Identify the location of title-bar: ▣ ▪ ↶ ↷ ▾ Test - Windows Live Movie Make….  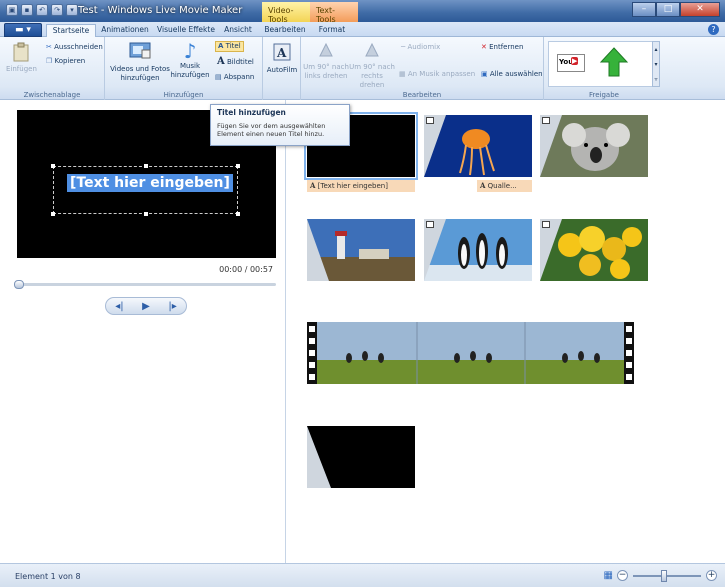
(362, 12).